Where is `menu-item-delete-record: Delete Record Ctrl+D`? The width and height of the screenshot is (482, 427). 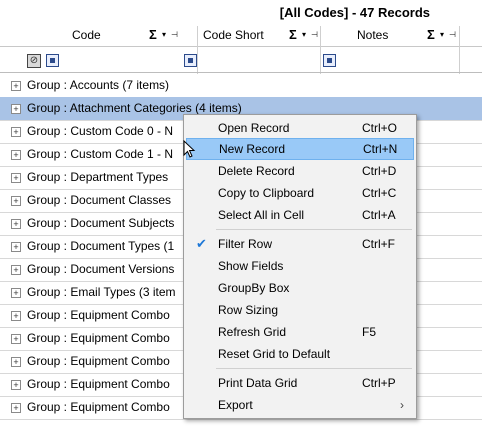 menu-item-delete-record: Delete Record Ctrl+D is located at coordinates (300, 171).